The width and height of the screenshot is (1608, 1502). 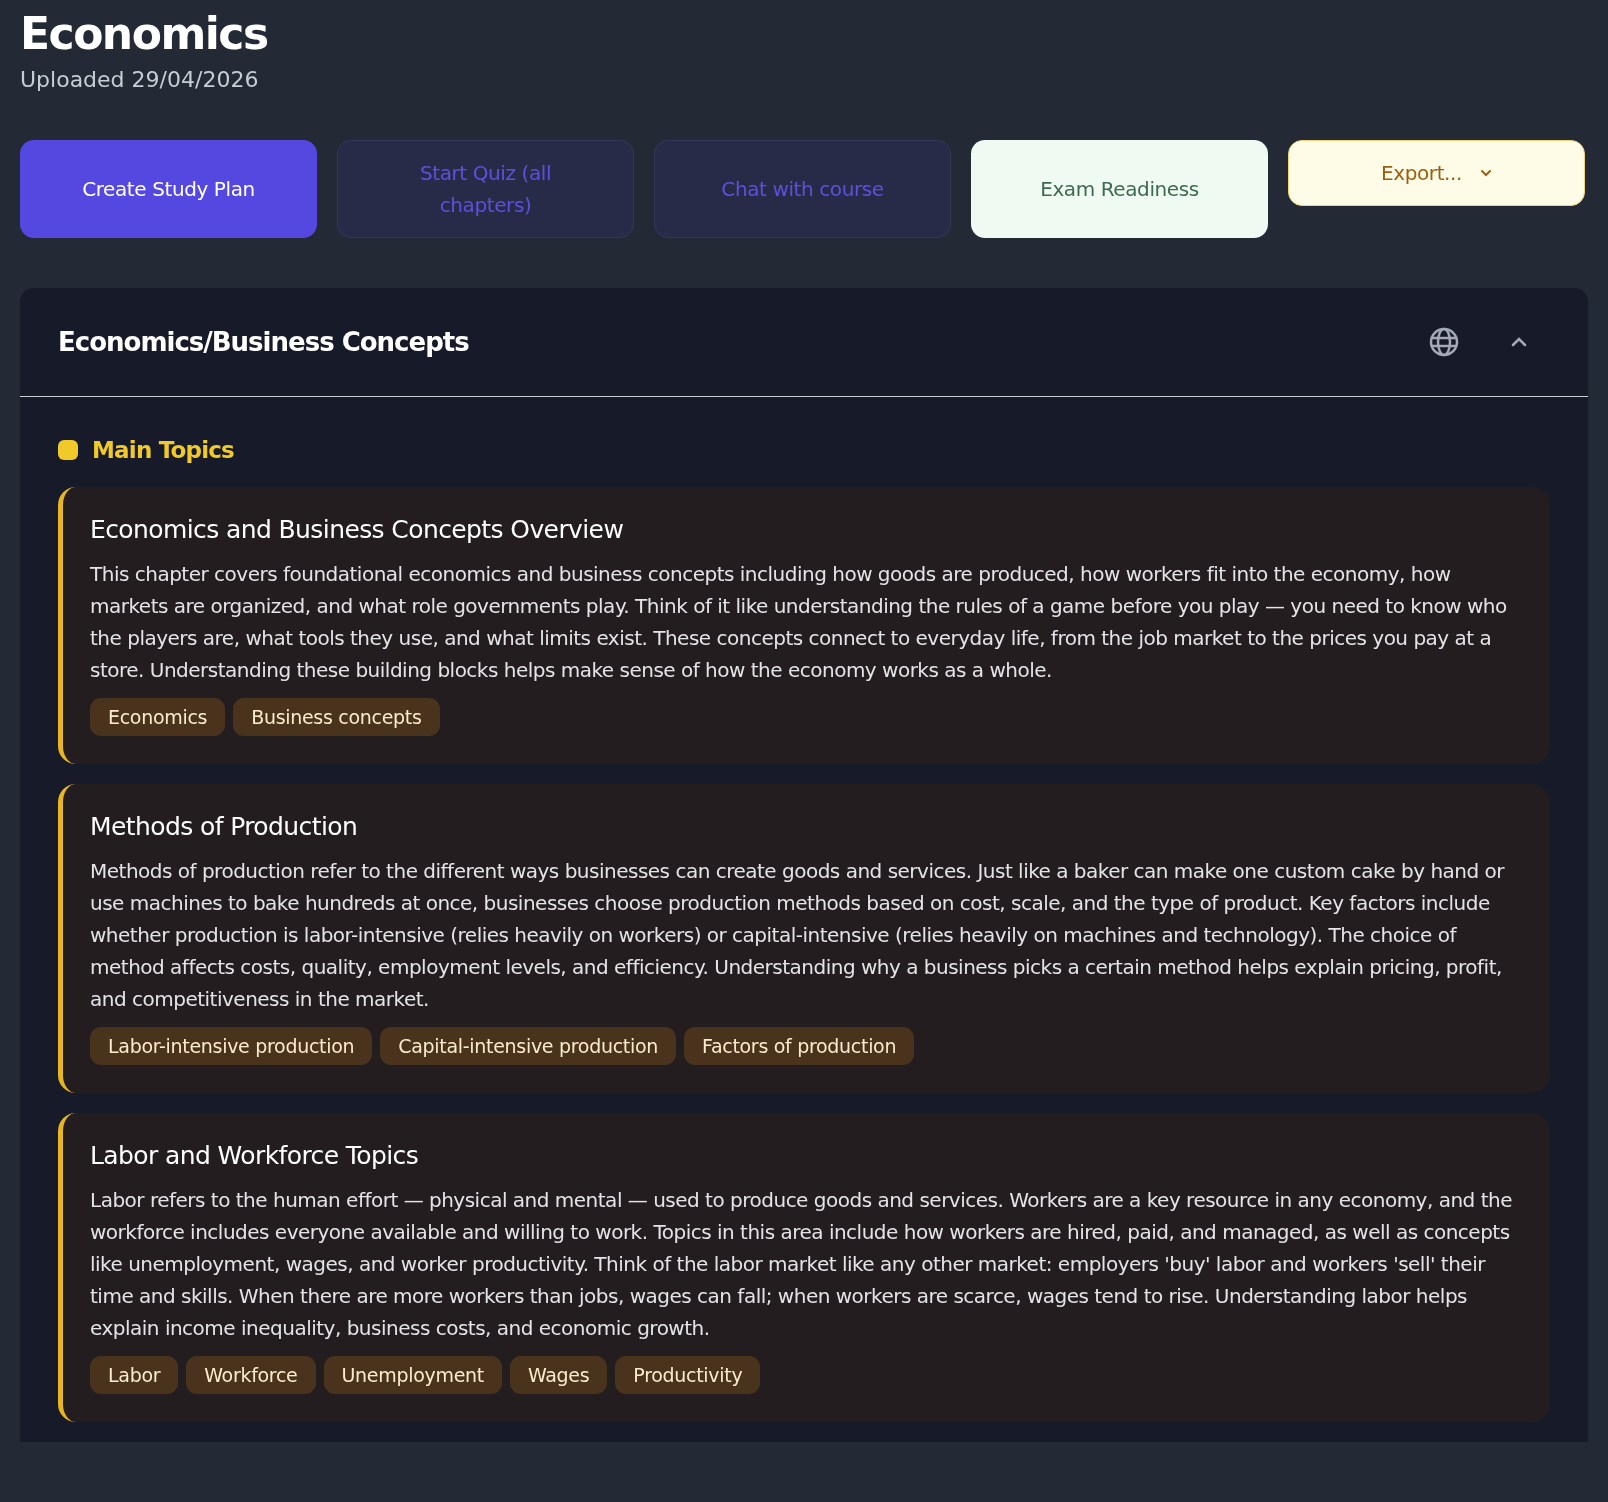 I want to click on upload-date: Uploaded 29/04/2026, so click(x=139, y=79).